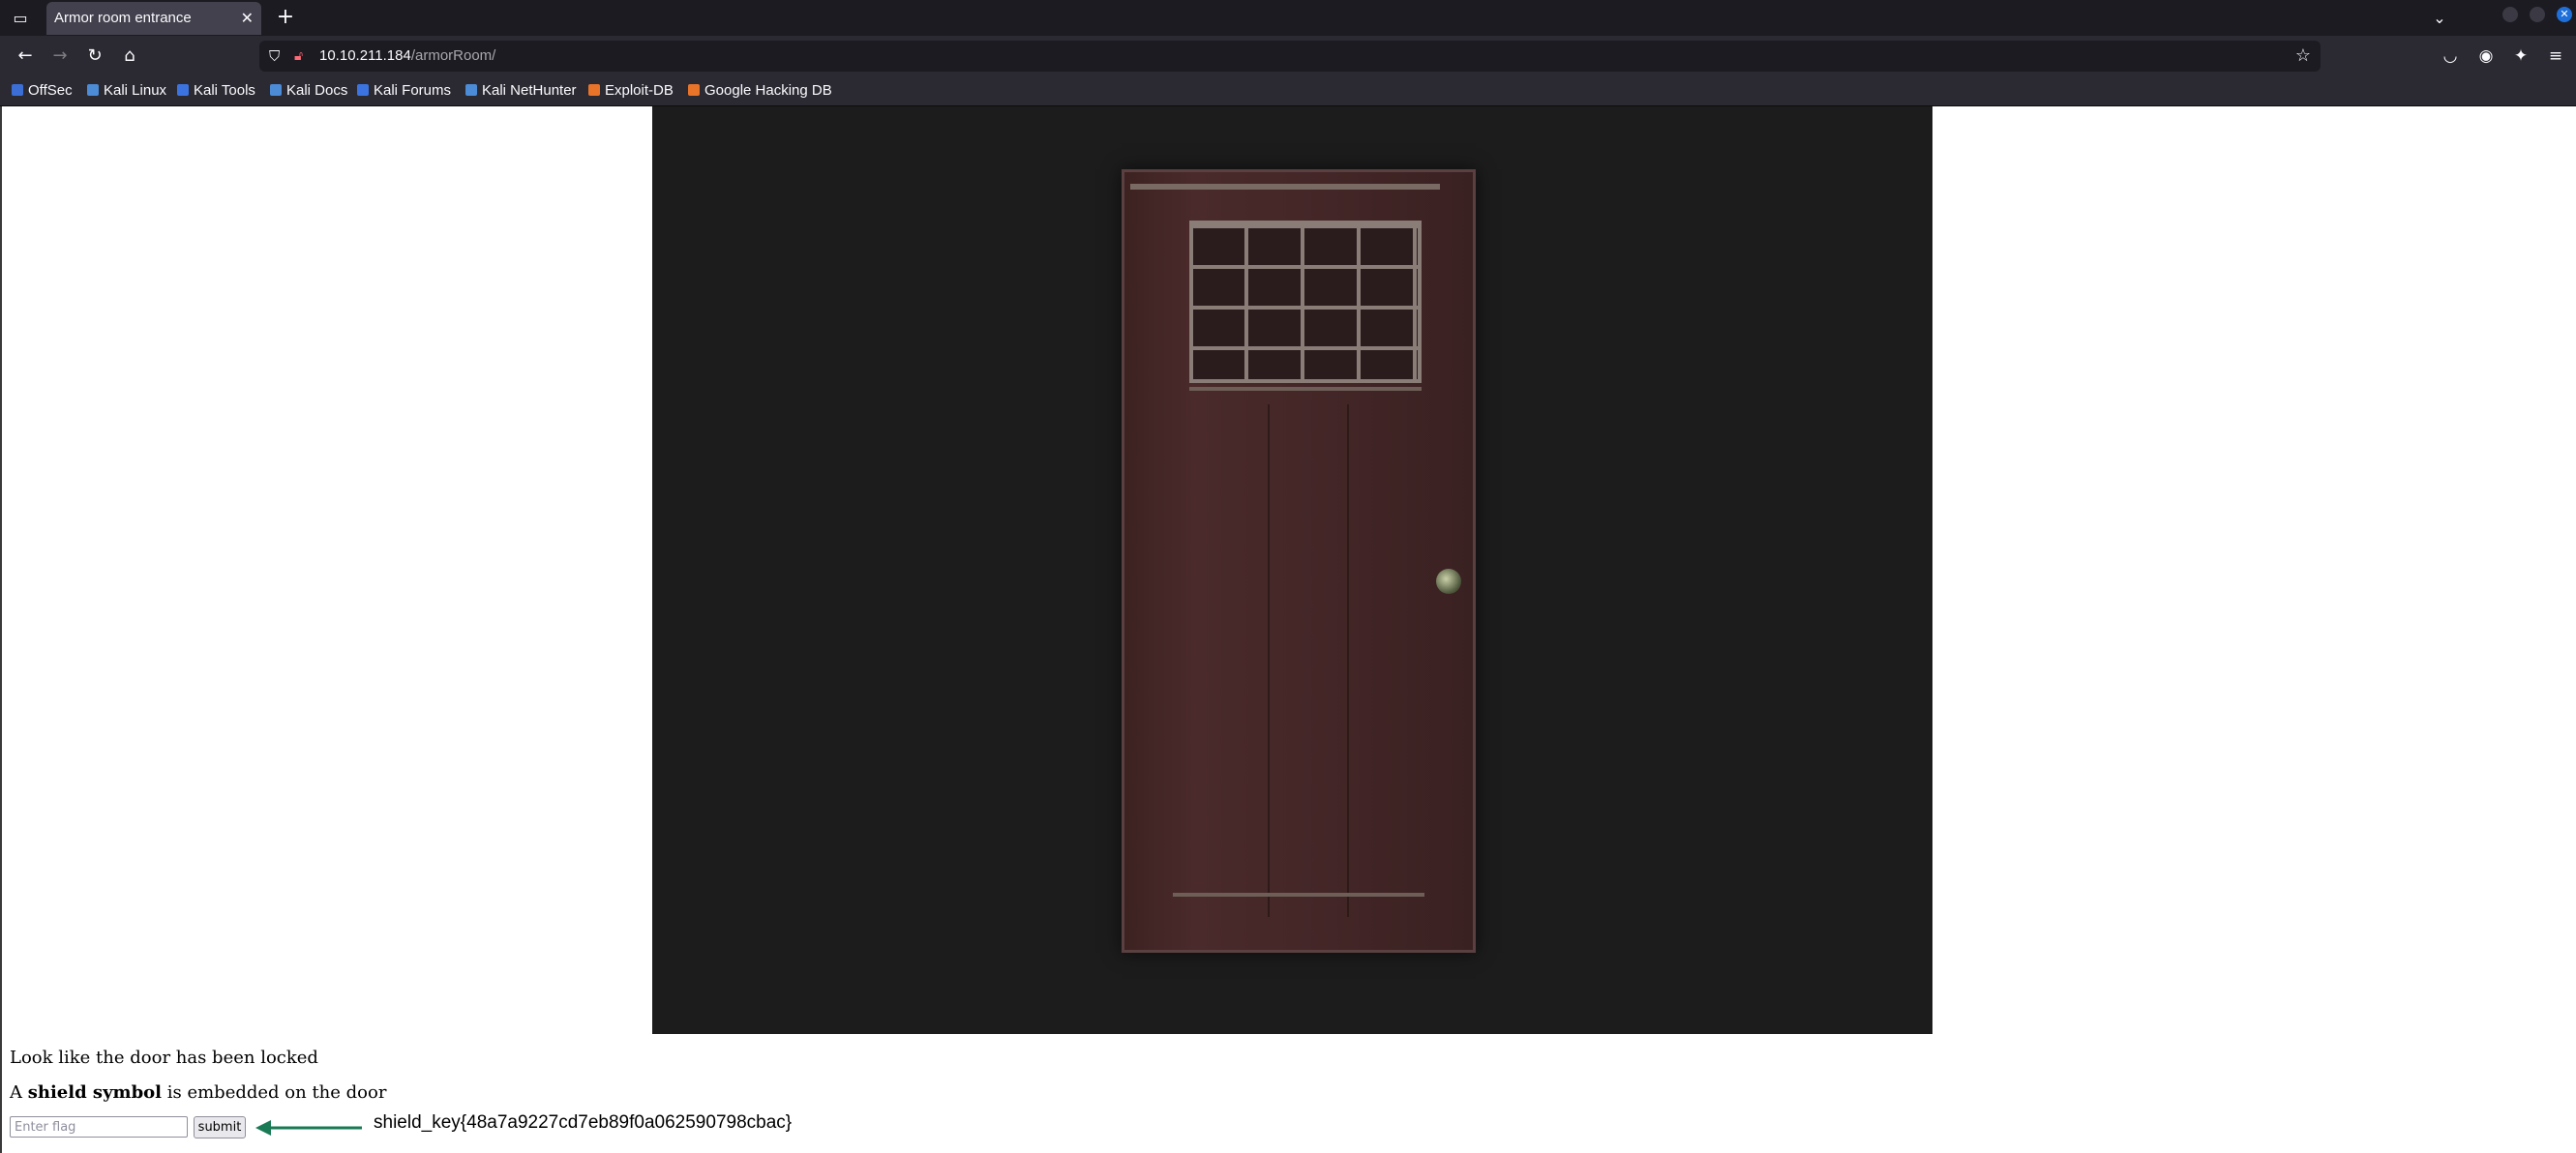  Describe the element at coordinates (274, 1092) in the screenshot. I see `shield-message-suffix: is embedded on the door` at that location.